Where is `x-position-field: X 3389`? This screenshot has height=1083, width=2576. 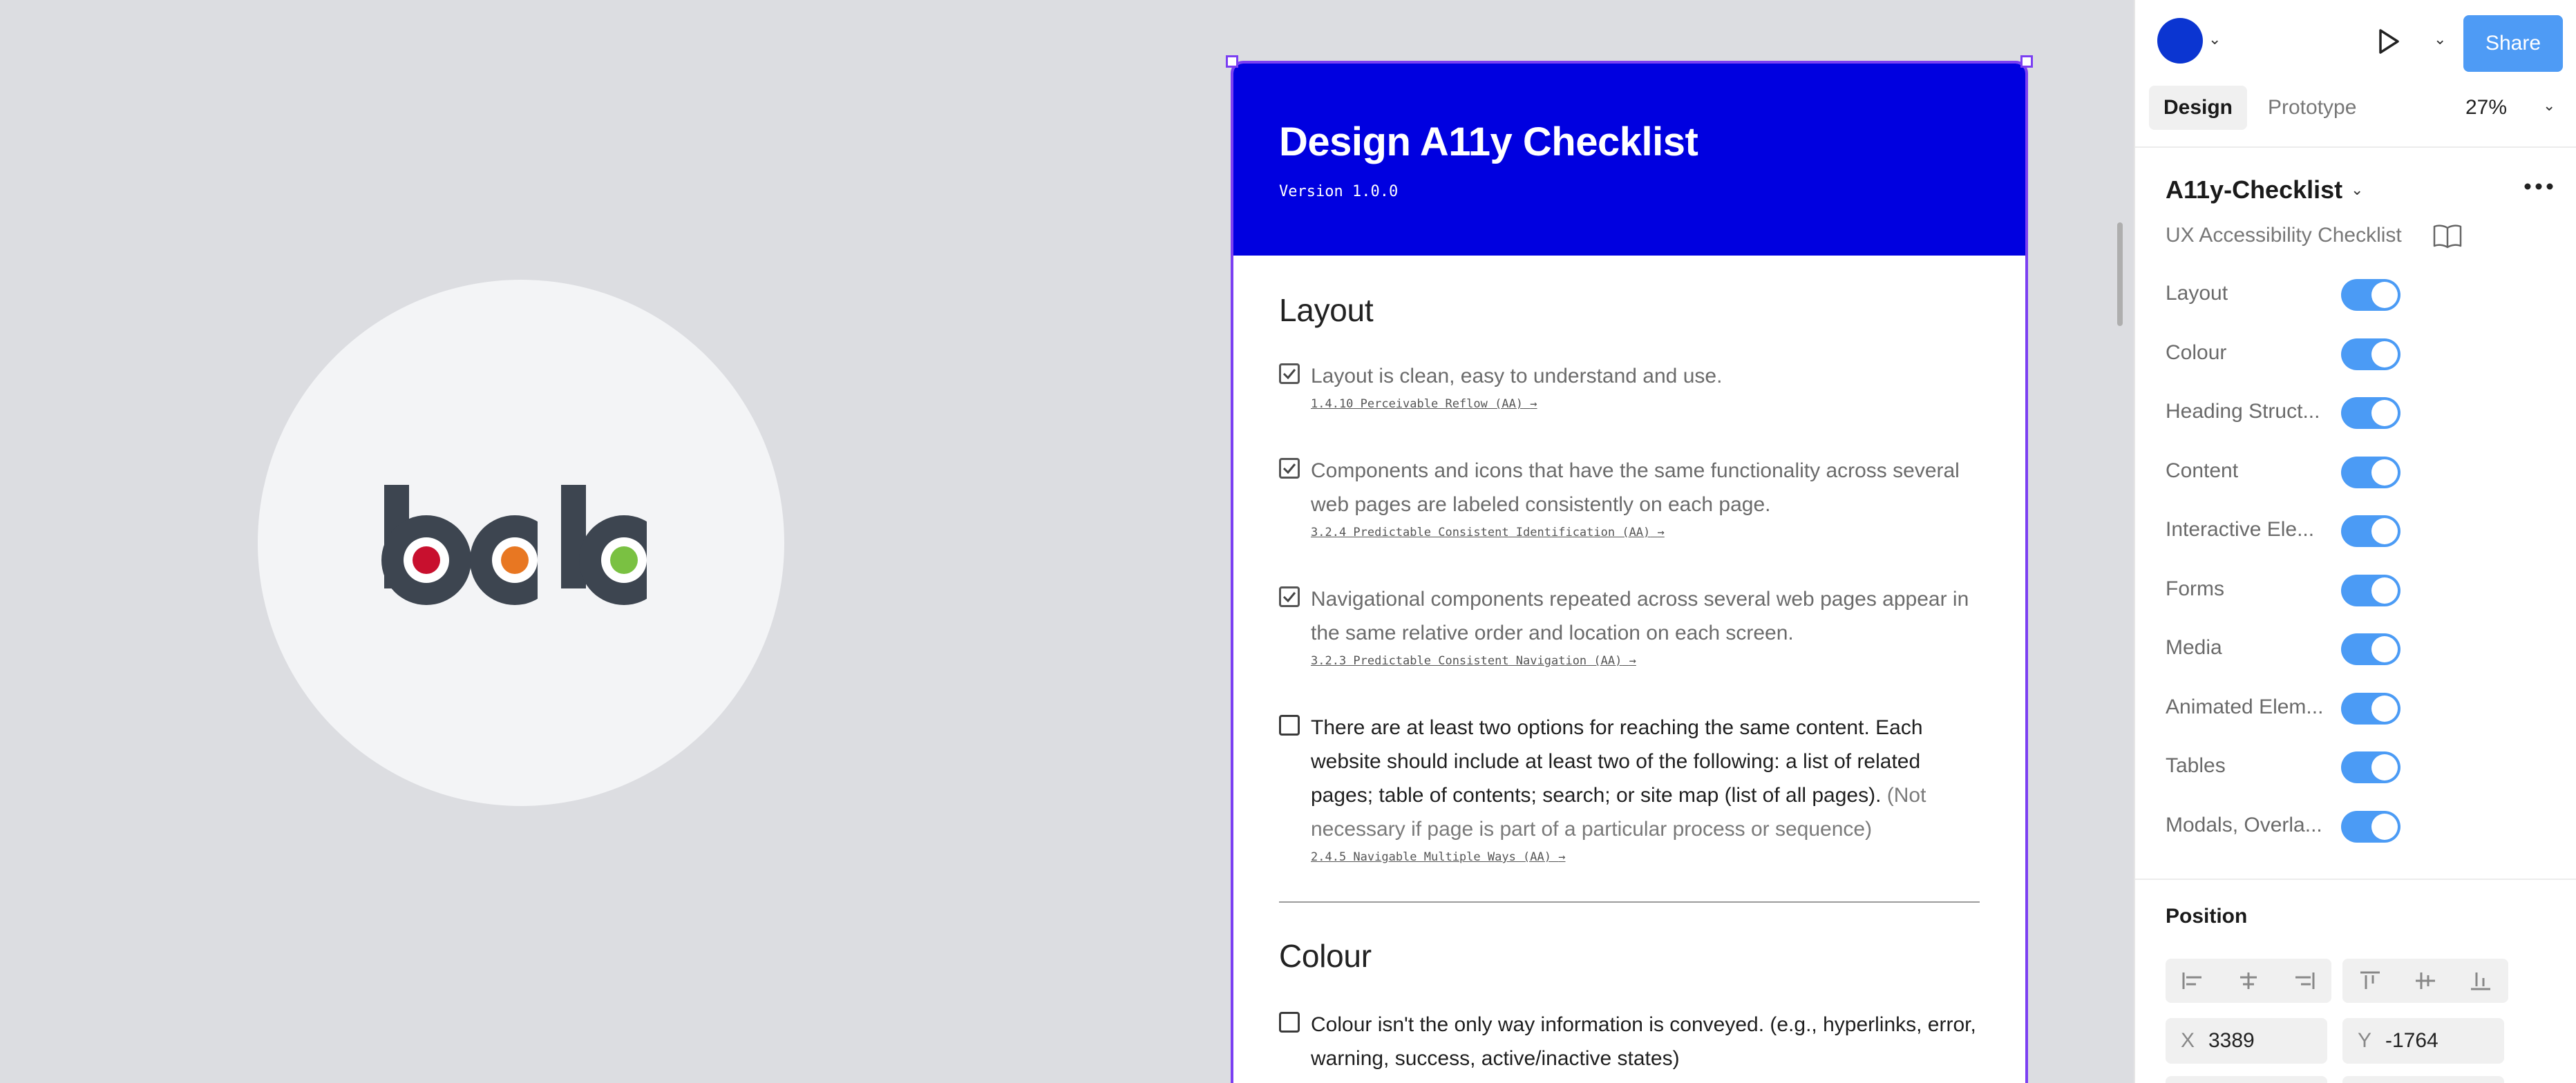
x-position-field: X 3389 is located at coordinates (2246, 1041).